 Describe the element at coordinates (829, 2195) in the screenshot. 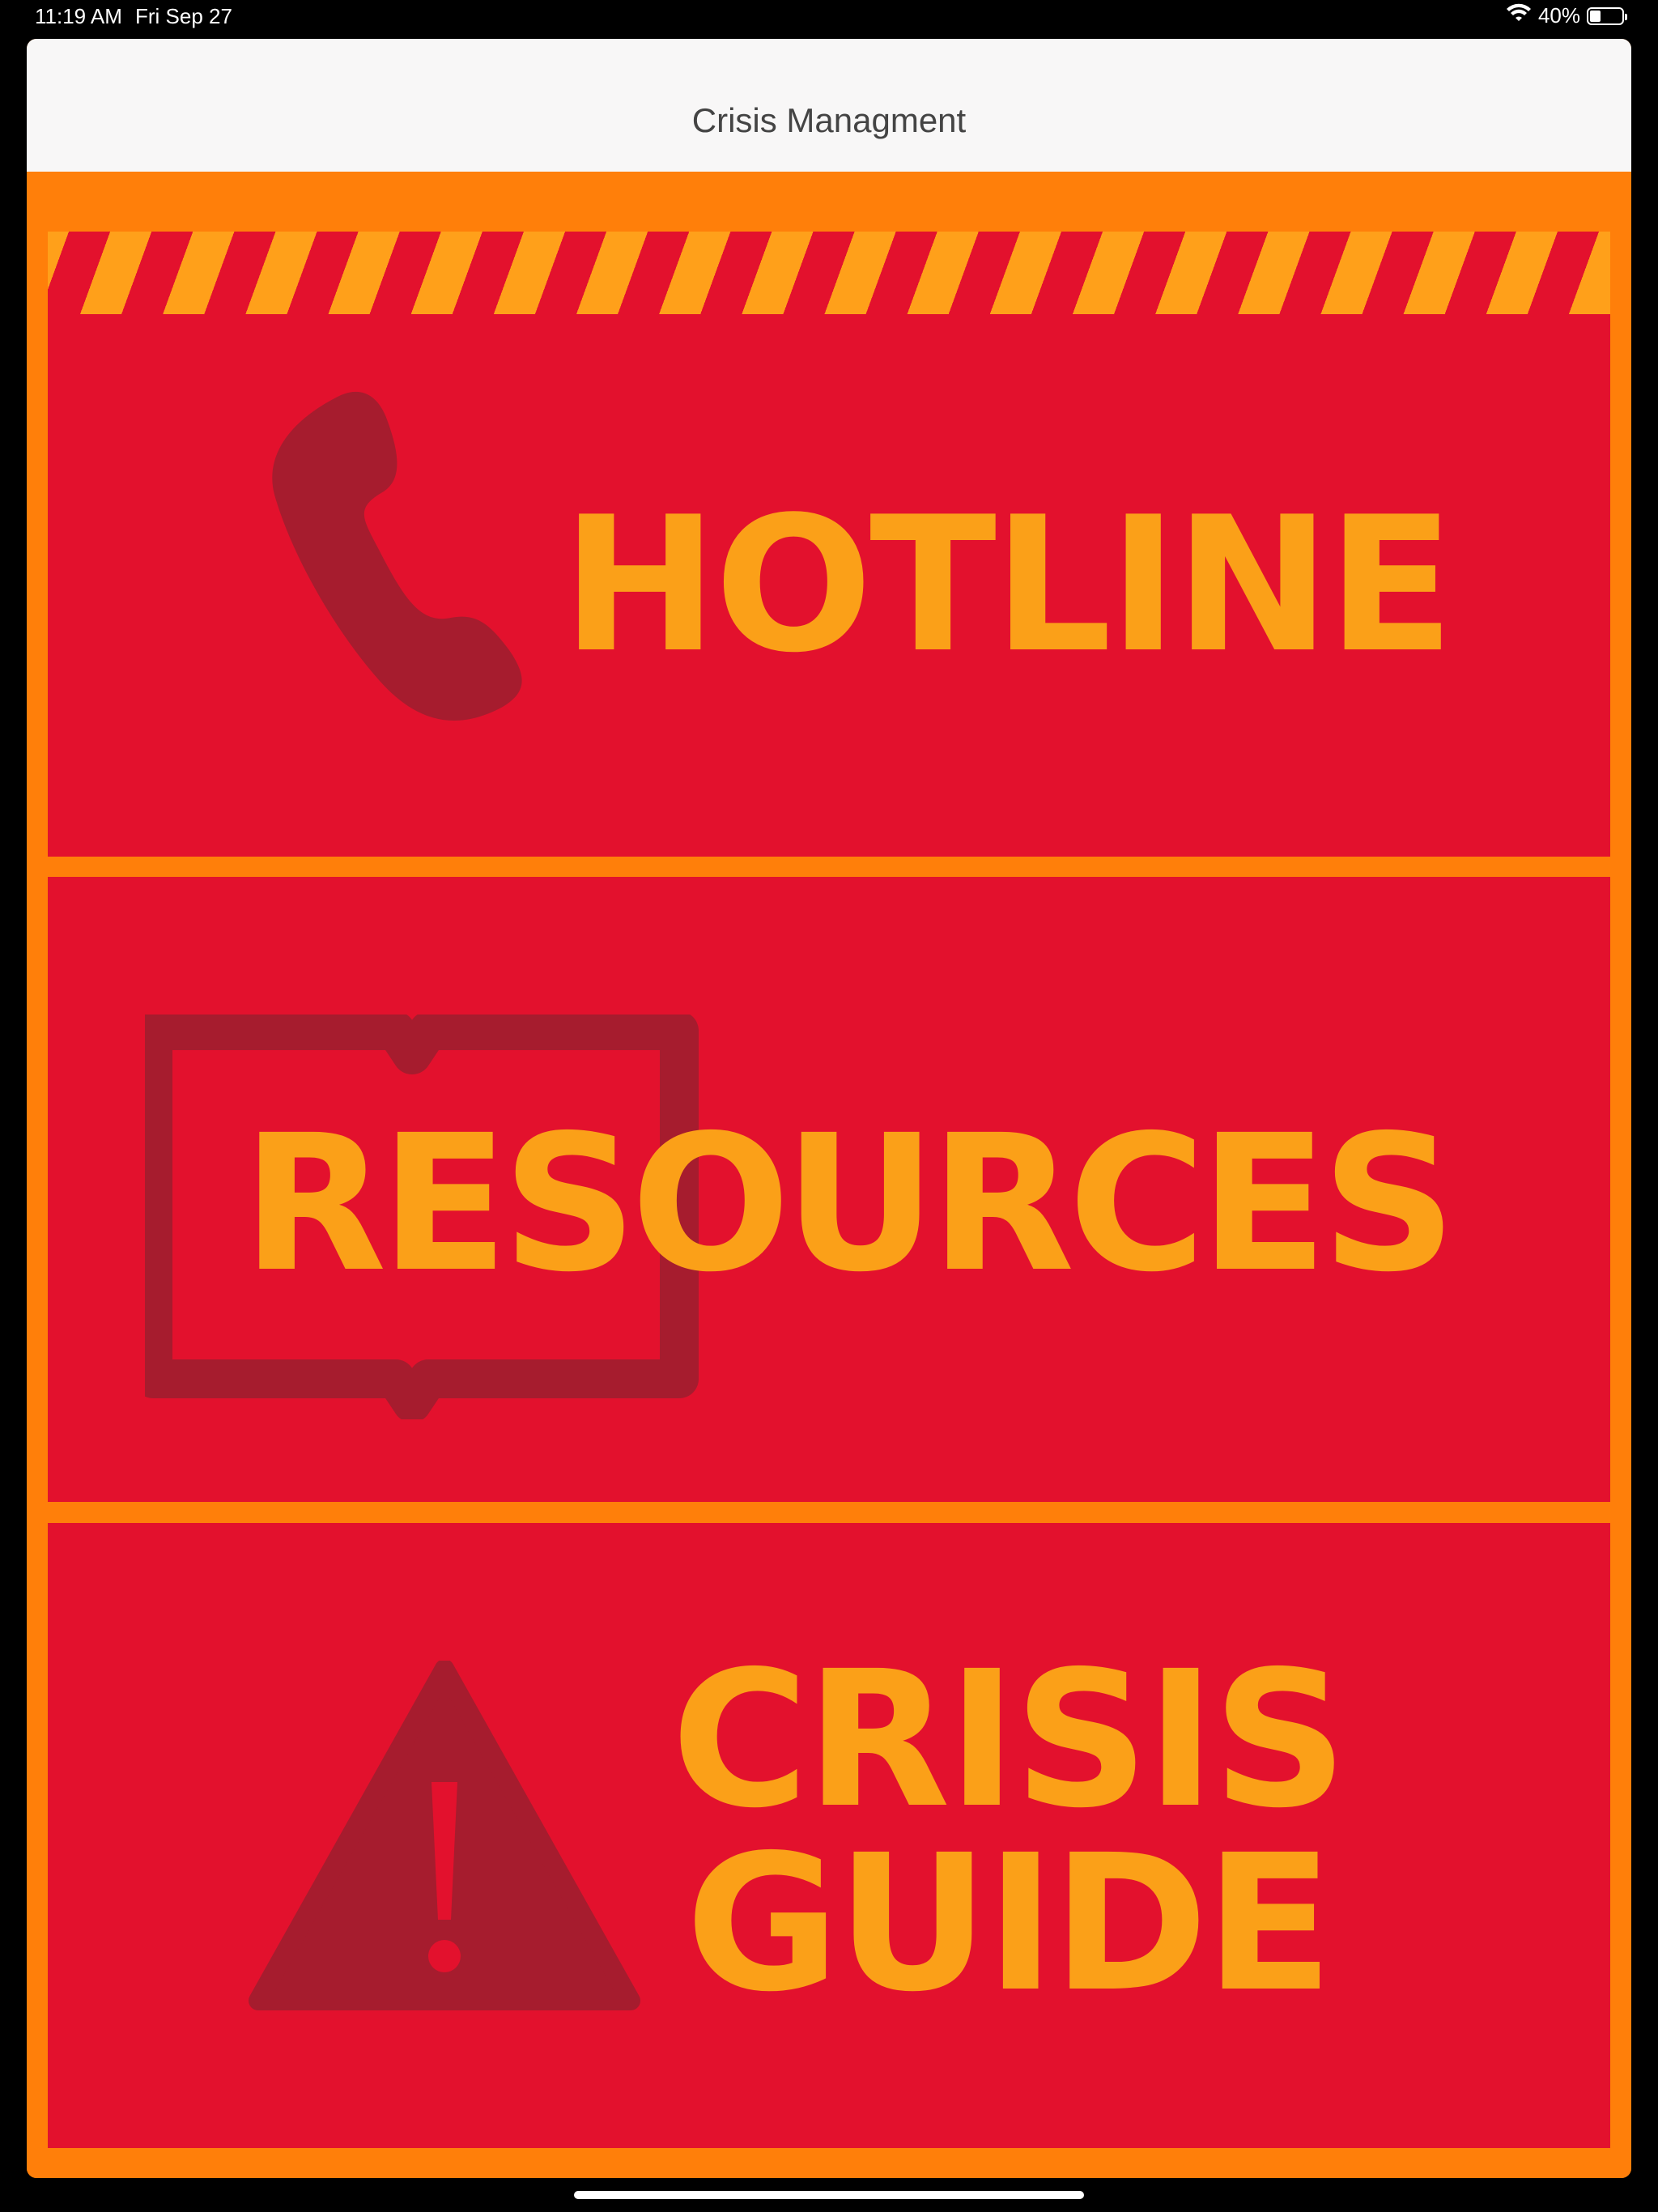

I see `home-indicator` at that location.